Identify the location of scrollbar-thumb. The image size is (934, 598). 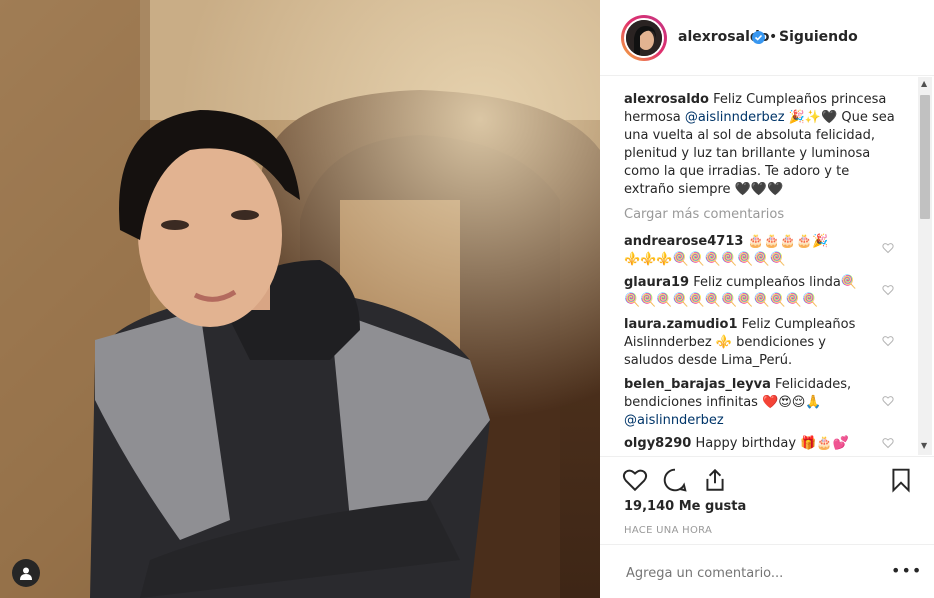
(925, 157).